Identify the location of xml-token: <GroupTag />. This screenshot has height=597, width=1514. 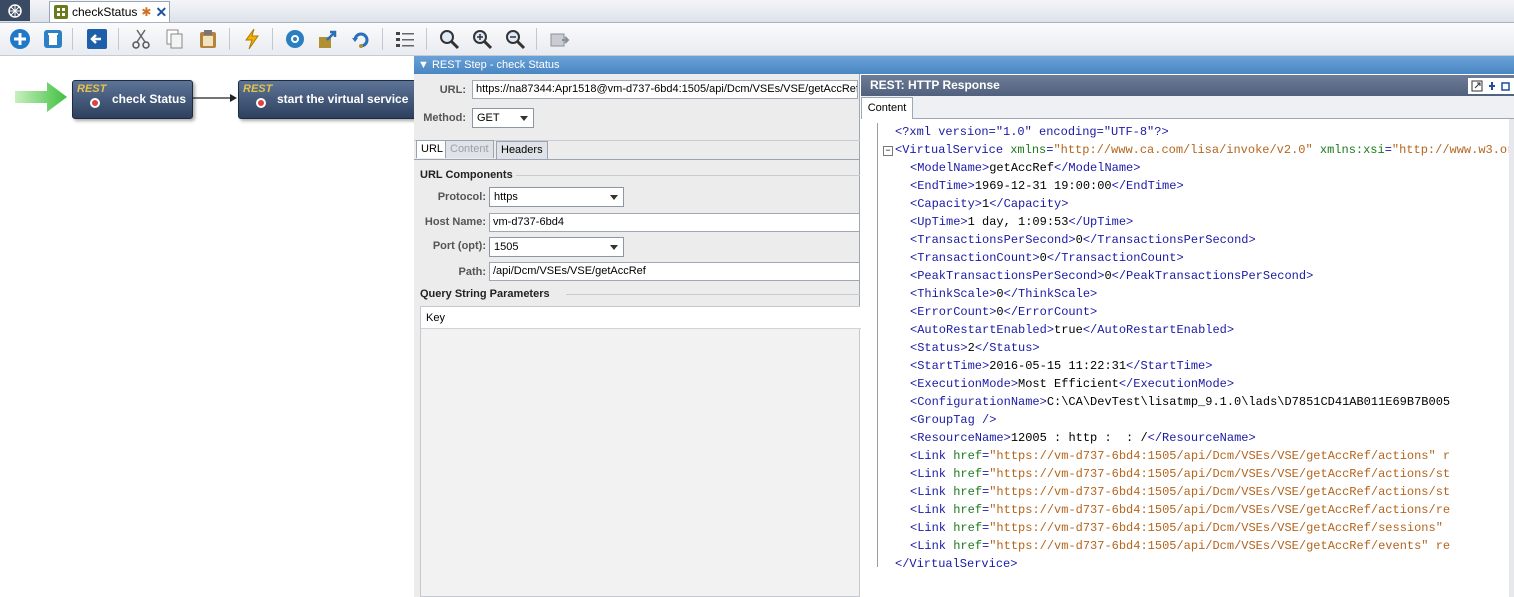
(953, 420).